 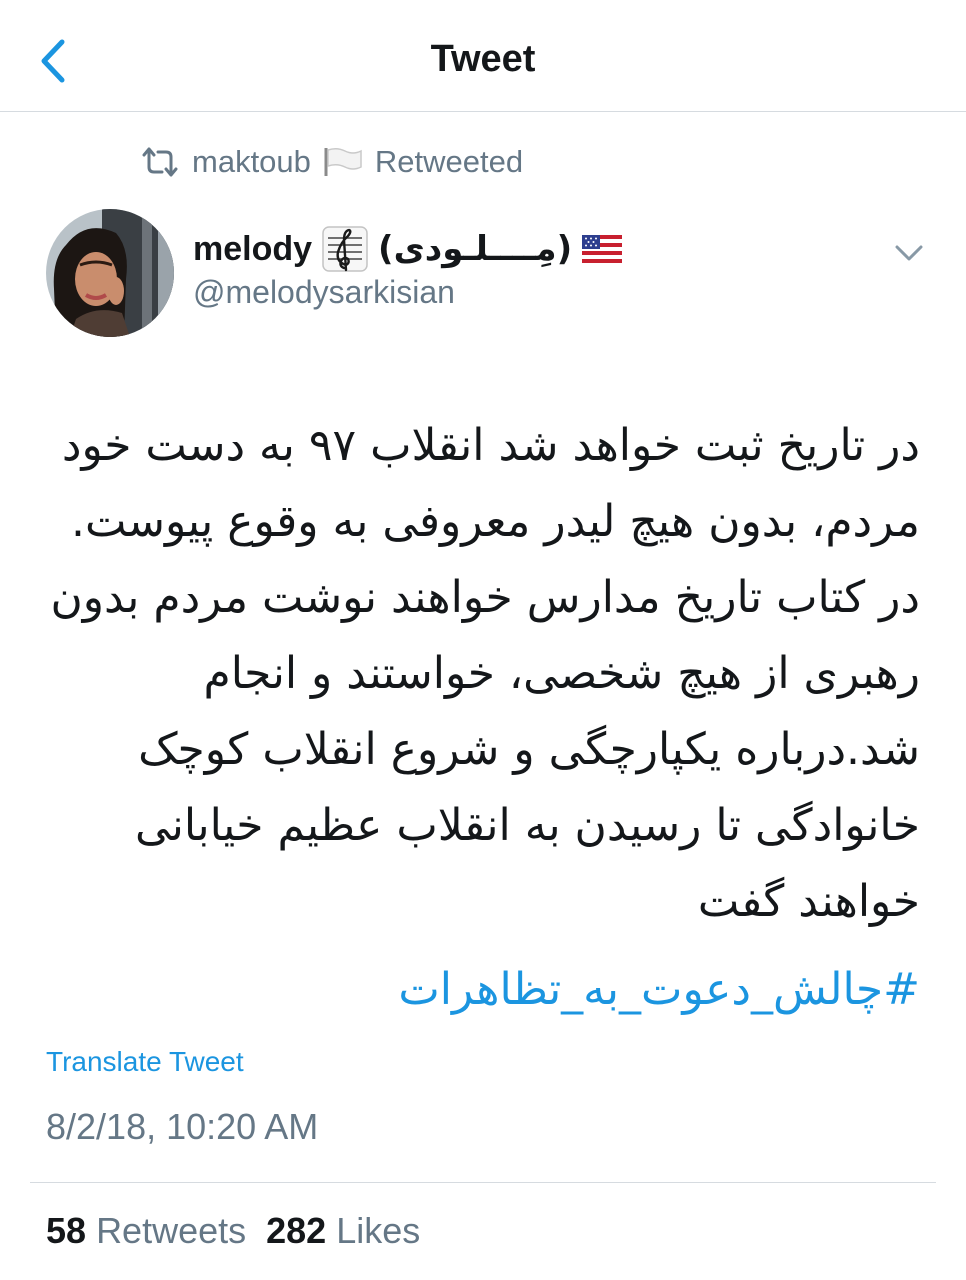 What do you see at coordinates (378, 1230) in the screenshot?
I see `likes-label: Likes` at bounding box center [378, 1230].